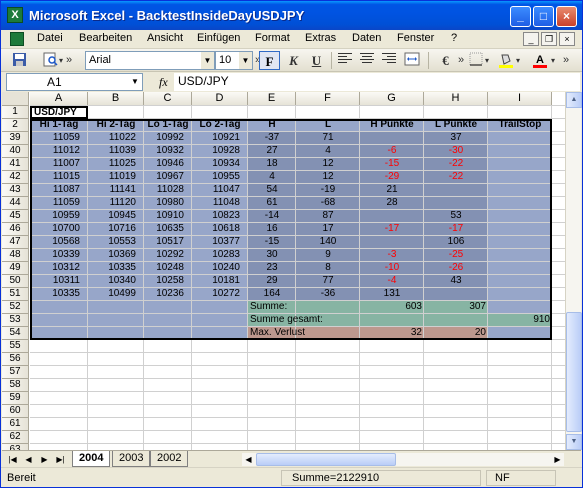  I want to click on column-header-f: F, so click(328, 99).